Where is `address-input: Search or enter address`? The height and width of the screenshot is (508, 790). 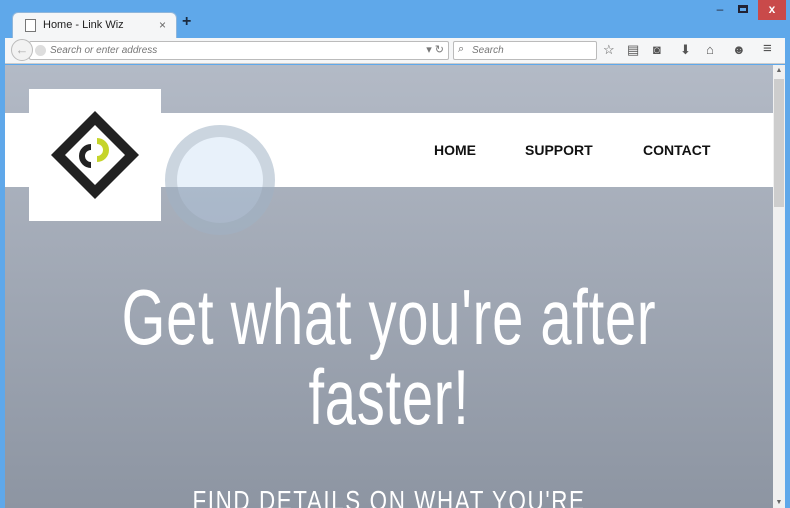
address-input: Search or enter address is located at coordinates (103, 50).